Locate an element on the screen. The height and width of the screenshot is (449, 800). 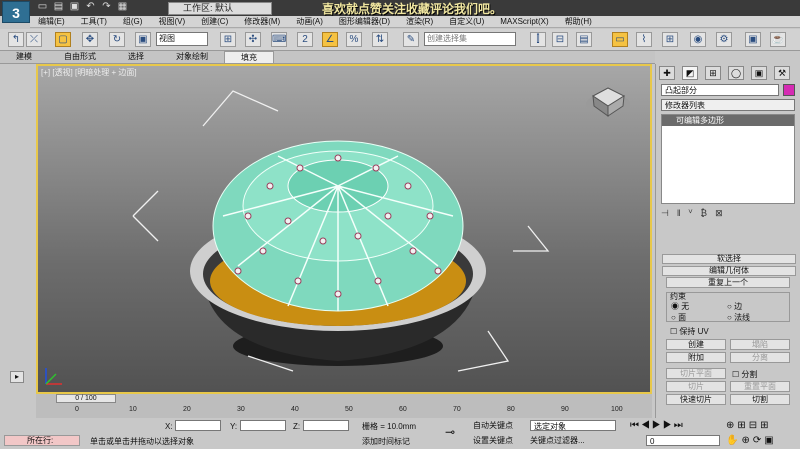
key-mode-dropdown: 选定对象 is located at coordinates (573, 425).